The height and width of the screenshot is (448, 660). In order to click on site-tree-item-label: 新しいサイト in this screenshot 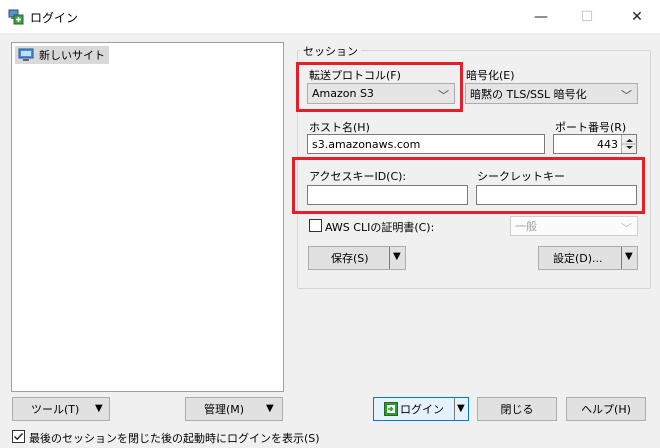, I will do `click(72, 55)`.